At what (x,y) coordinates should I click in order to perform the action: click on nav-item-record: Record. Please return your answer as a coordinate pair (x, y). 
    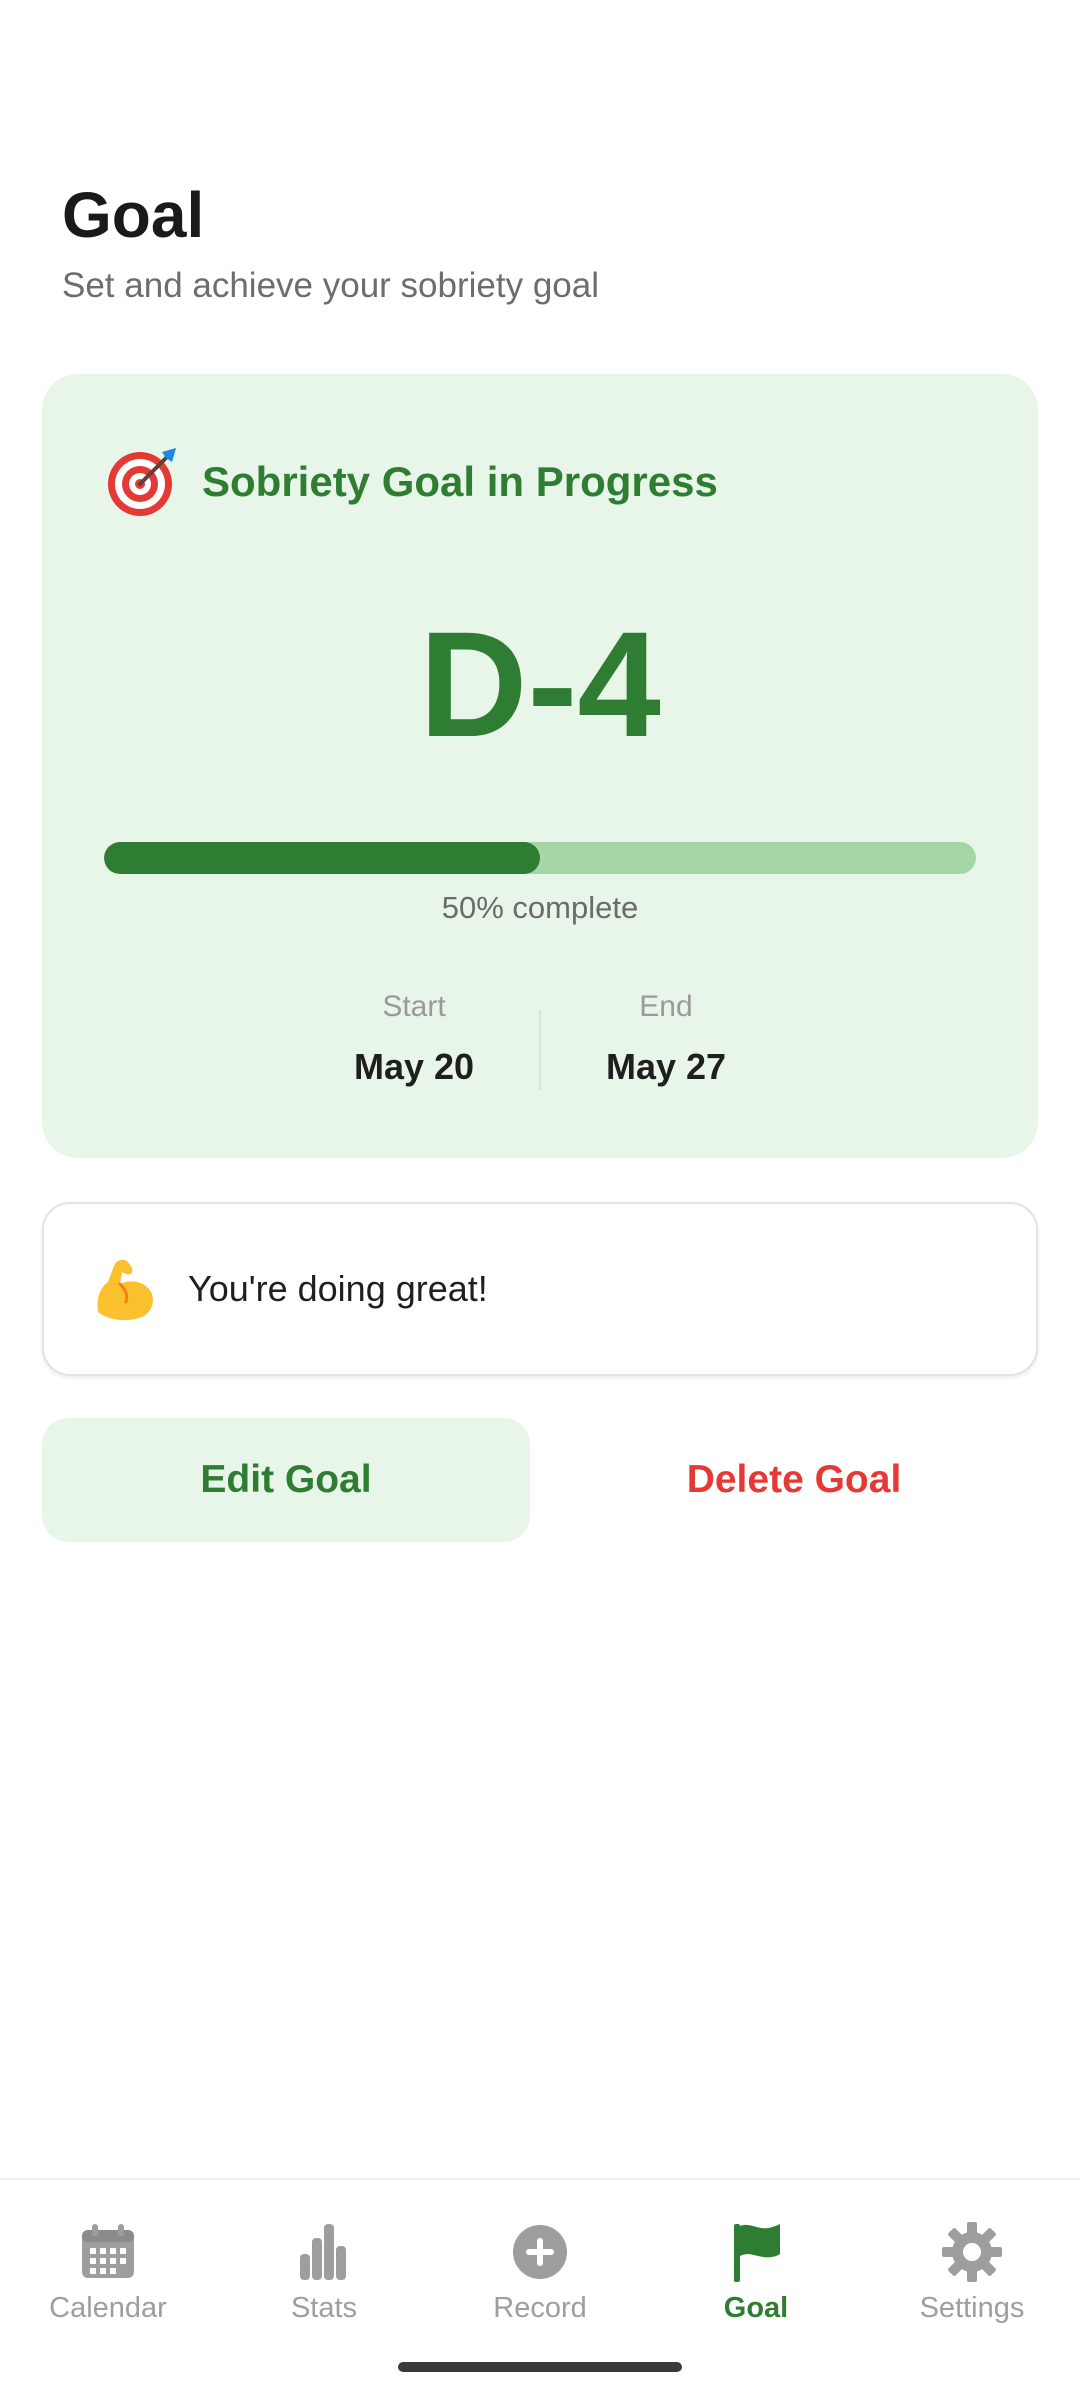
    Looking at the image, I should click on (540, 2272).